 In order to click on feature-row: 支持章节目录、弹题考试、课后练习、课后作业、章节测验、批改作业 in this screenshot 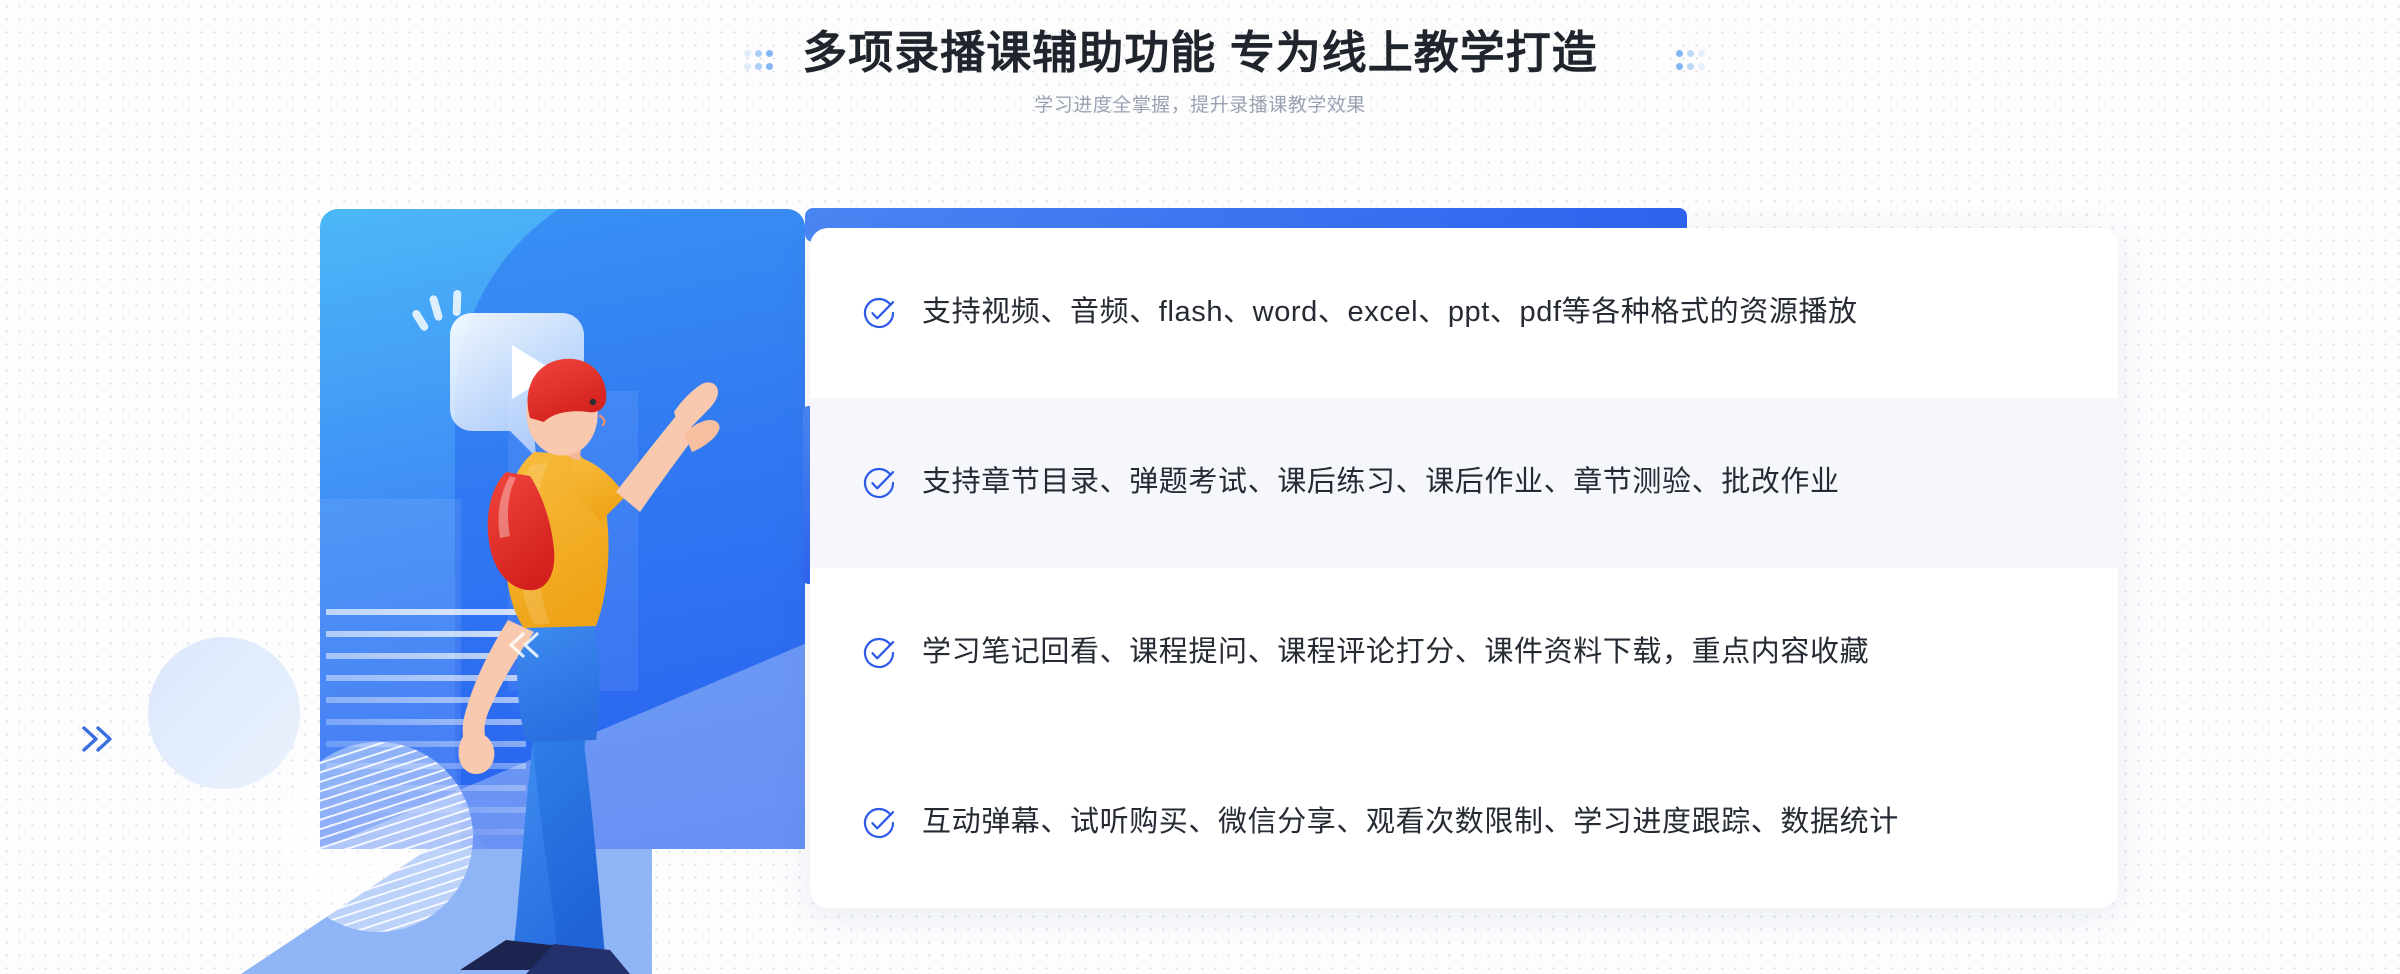, I will do `click(1464, 483)`.